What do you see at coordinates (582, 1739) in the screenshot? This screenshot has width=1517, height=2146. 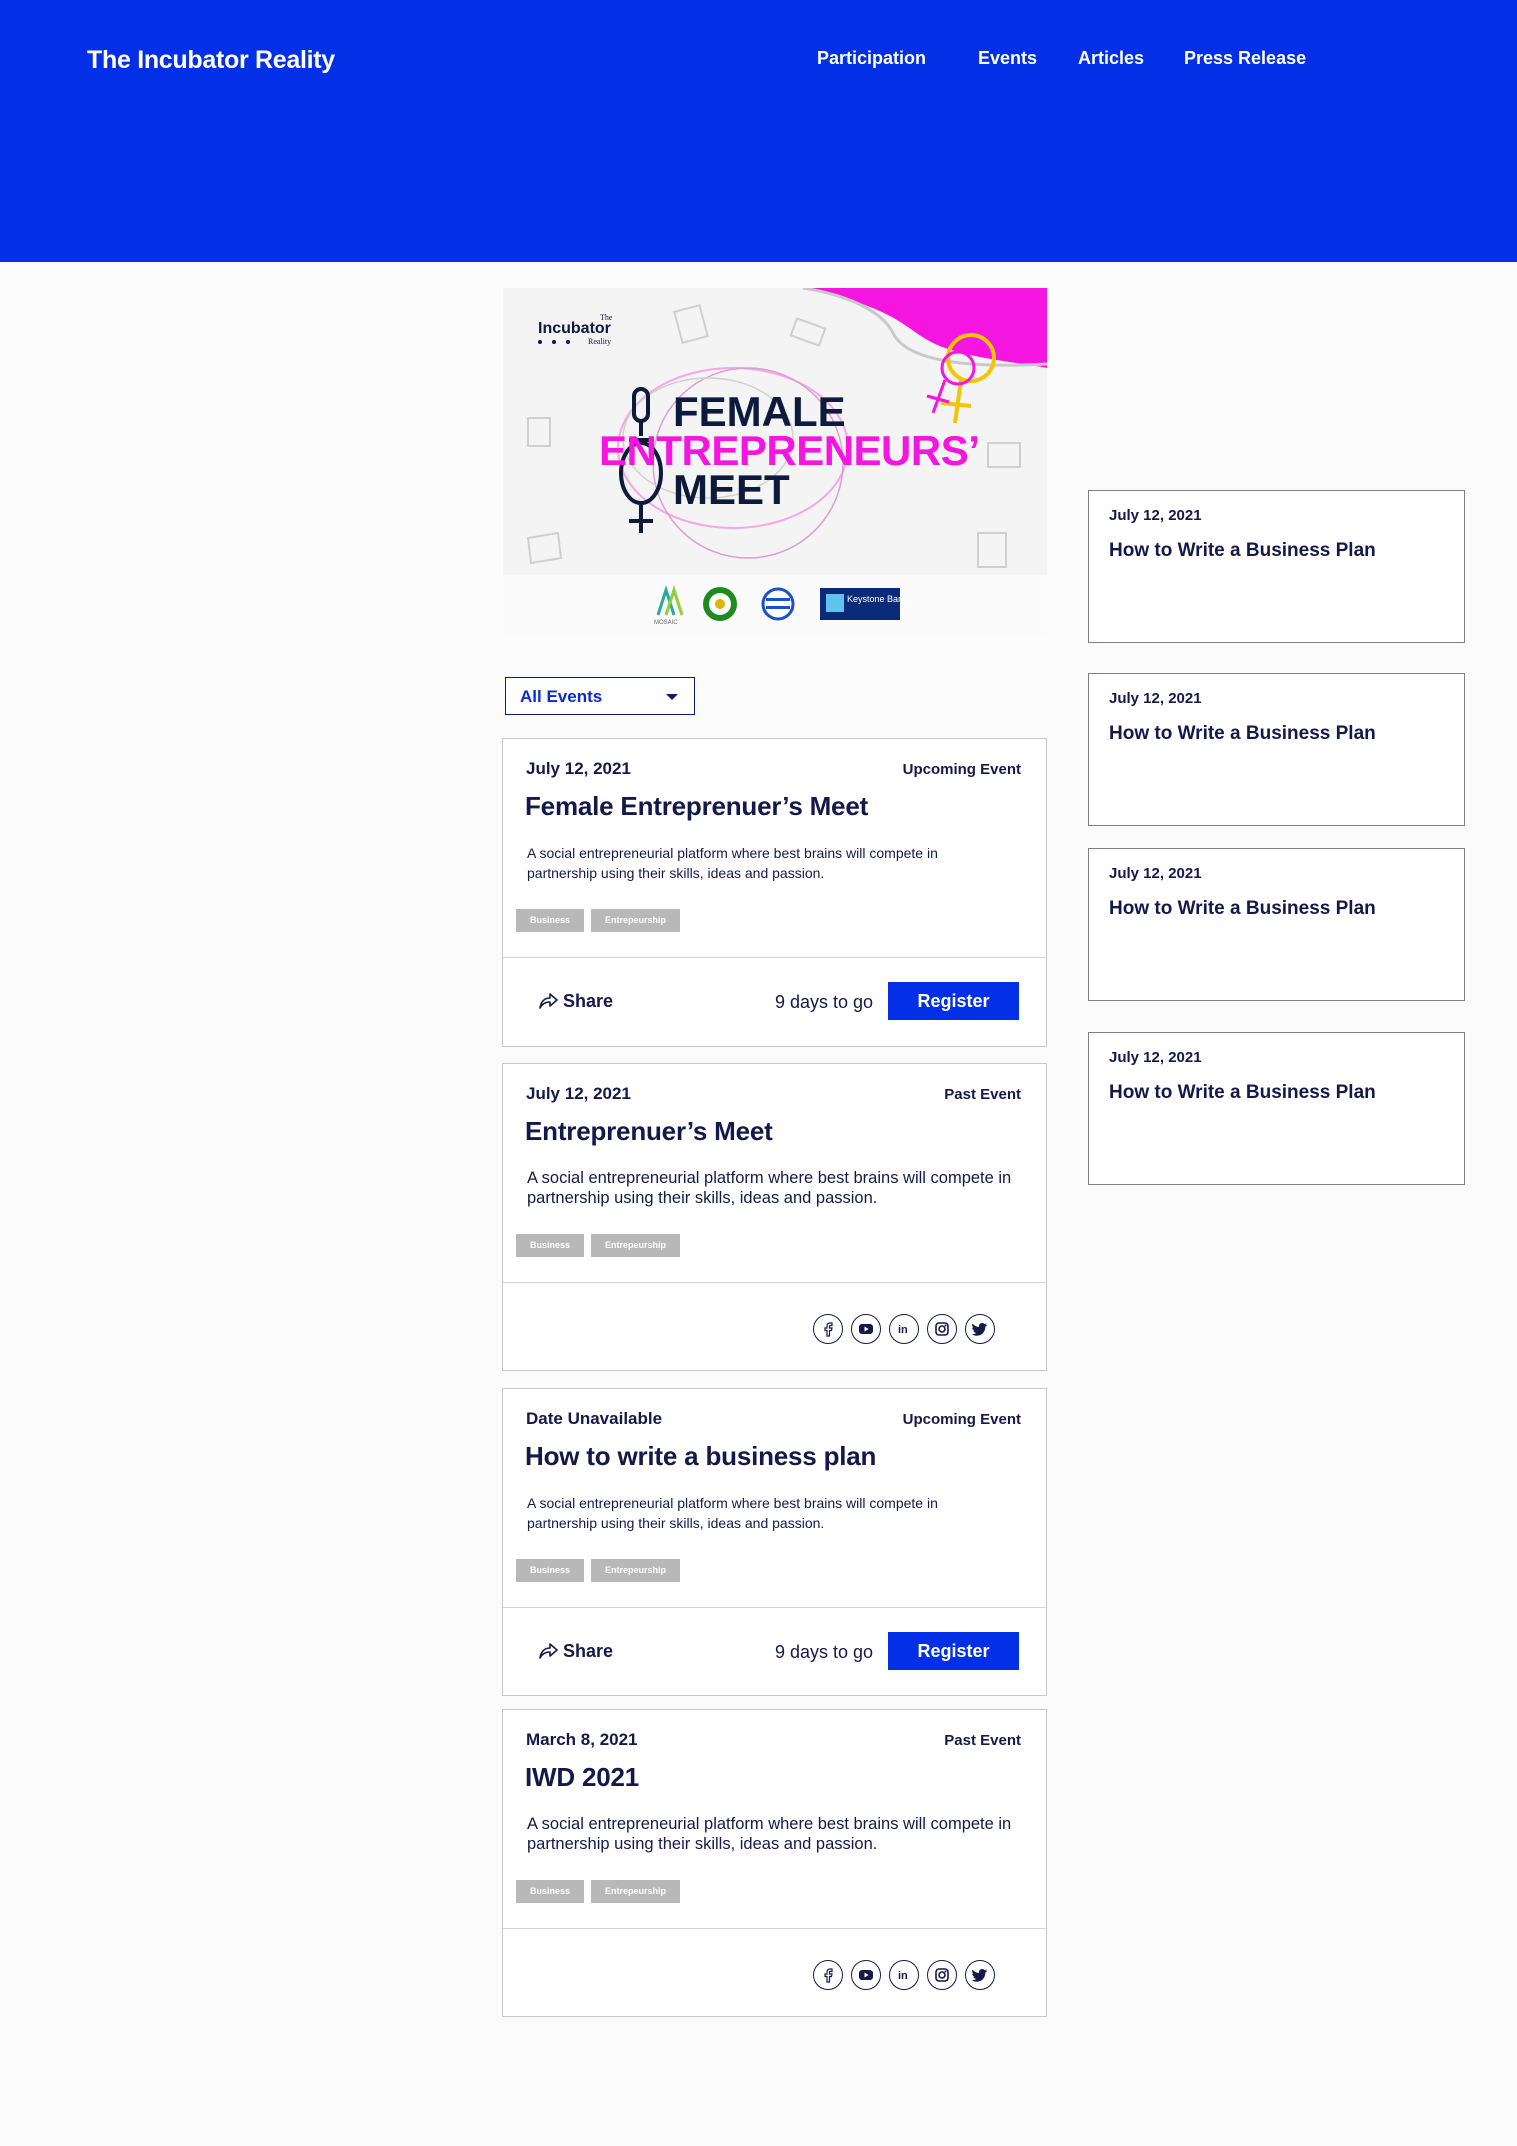 I see `event-date: March 8, 2021` at bounding box center [582, 1739].